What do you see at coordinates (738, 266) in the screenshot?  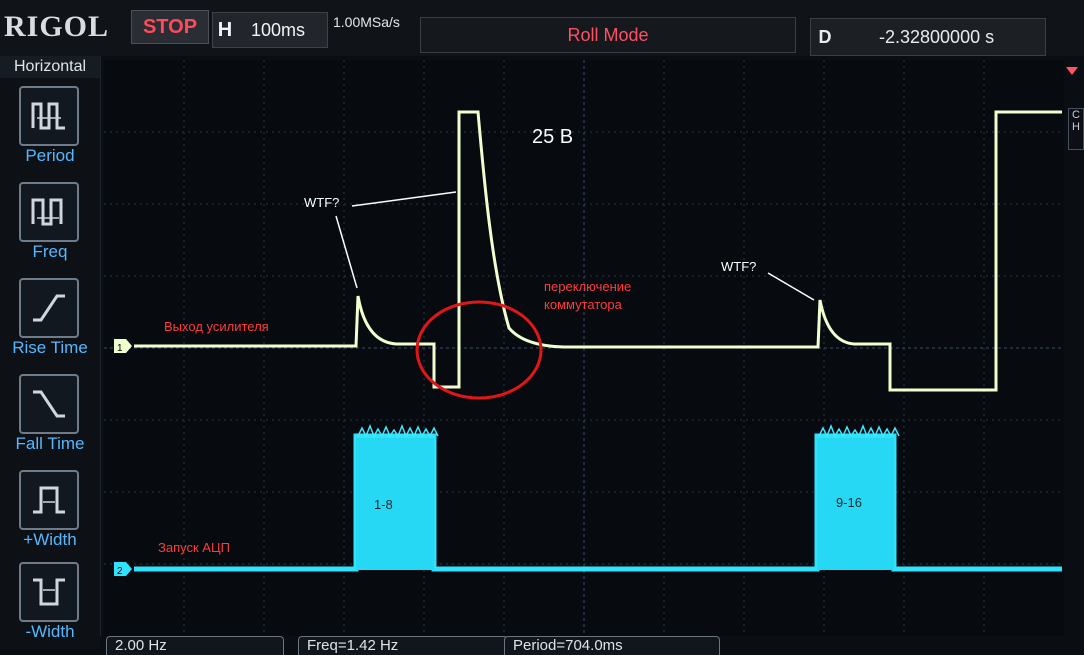 I see `wtf-right-annotation: WTF?` at bounding box center [738, 266].